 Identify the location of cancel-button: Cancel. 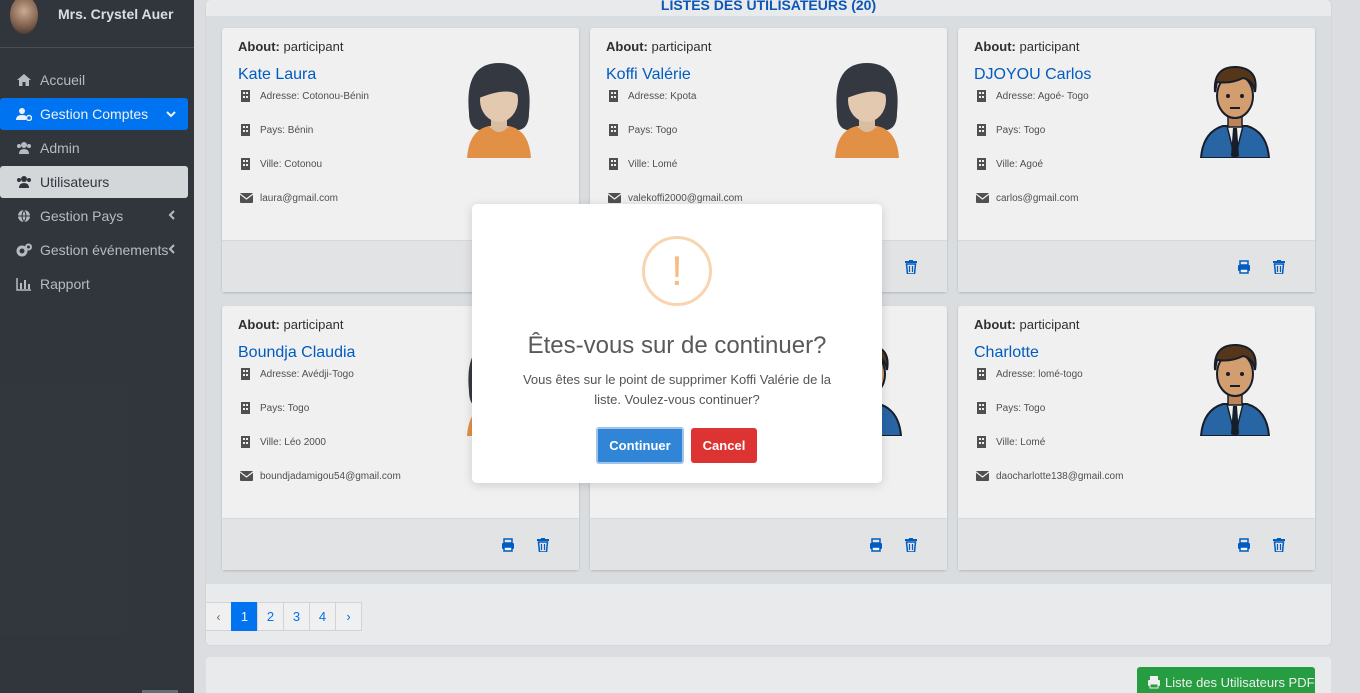
(724, 445).